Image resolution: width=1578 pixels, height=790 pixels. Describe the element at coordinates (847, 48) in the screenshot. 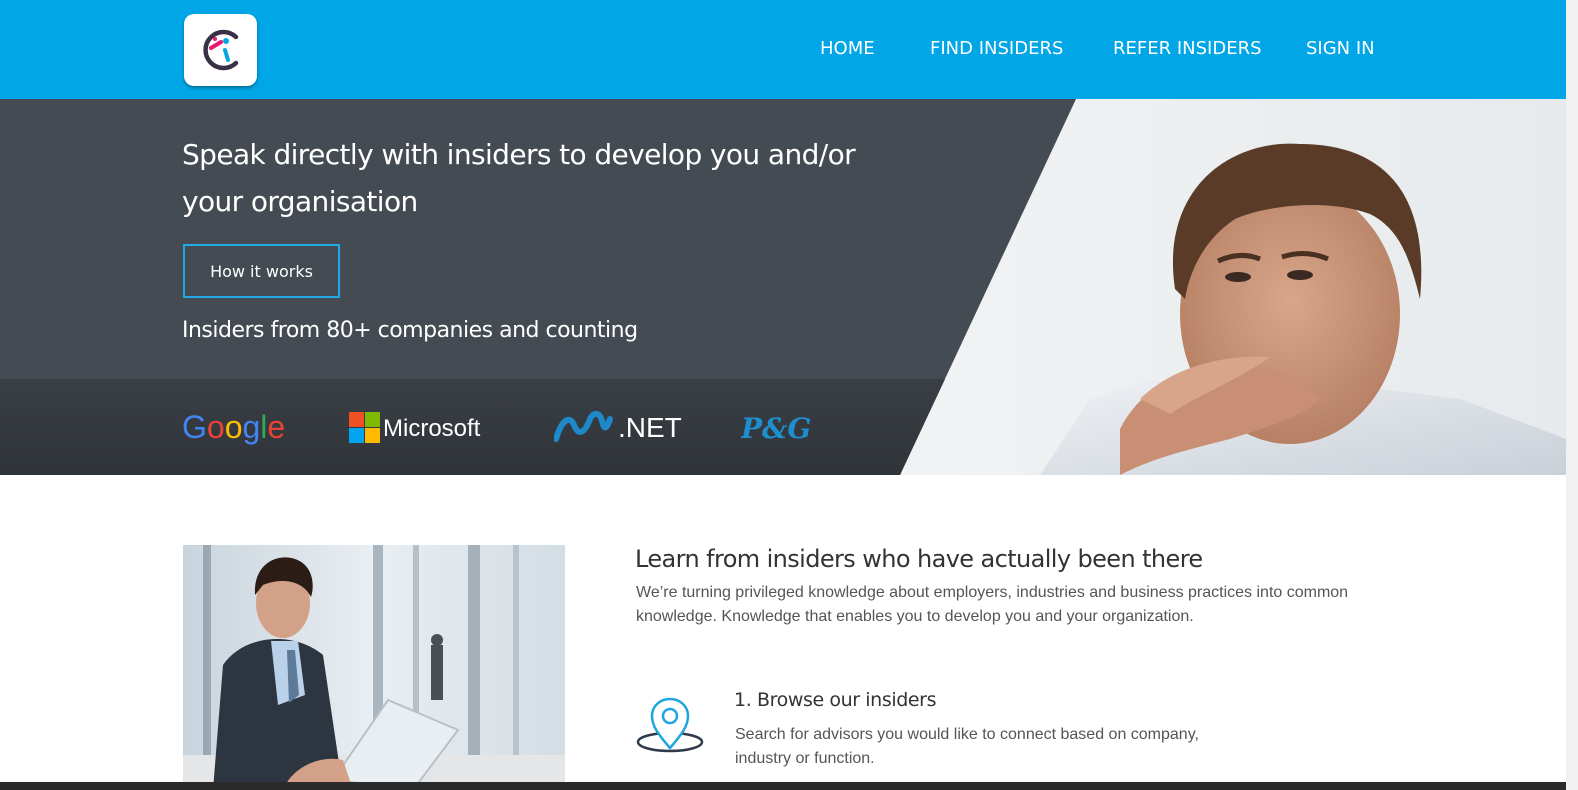

I see `nav-home-link: HOME` at that location.